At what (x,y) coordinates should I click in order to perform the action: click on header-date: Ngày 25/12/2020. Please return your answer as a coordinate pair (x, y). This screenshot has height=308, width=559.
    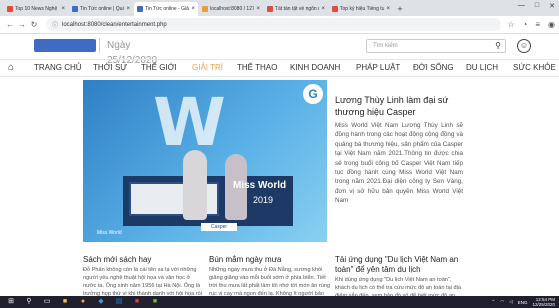
    Looking at the image, I should click on (139, 52).